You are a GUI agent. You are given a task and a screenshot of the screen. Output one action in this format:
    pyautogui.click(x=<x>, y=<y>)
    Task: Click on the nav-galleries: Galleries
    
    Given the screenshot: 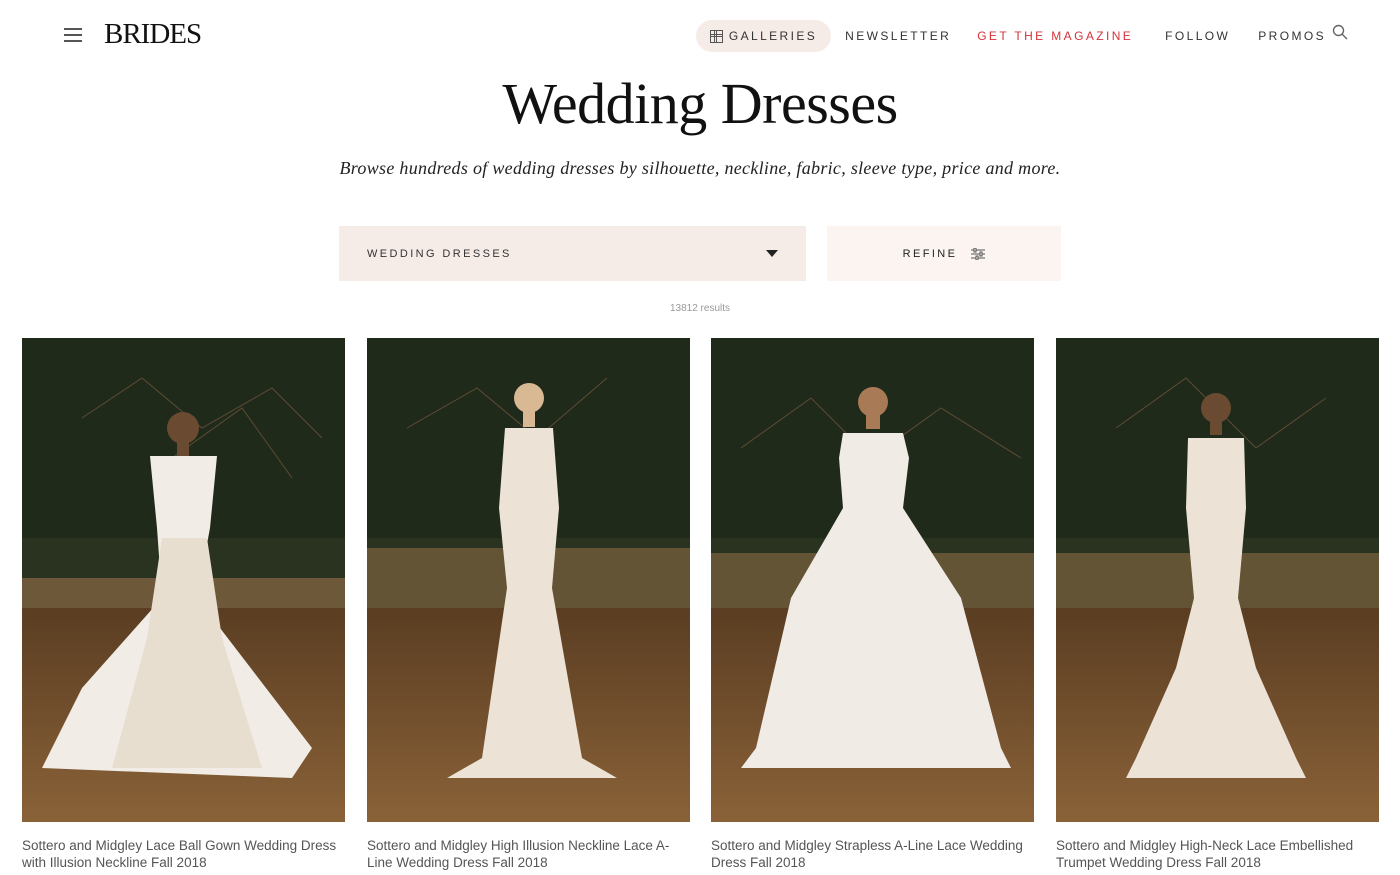 What is the action you would take?
    pyautogui.click(x=763, y=36)
    